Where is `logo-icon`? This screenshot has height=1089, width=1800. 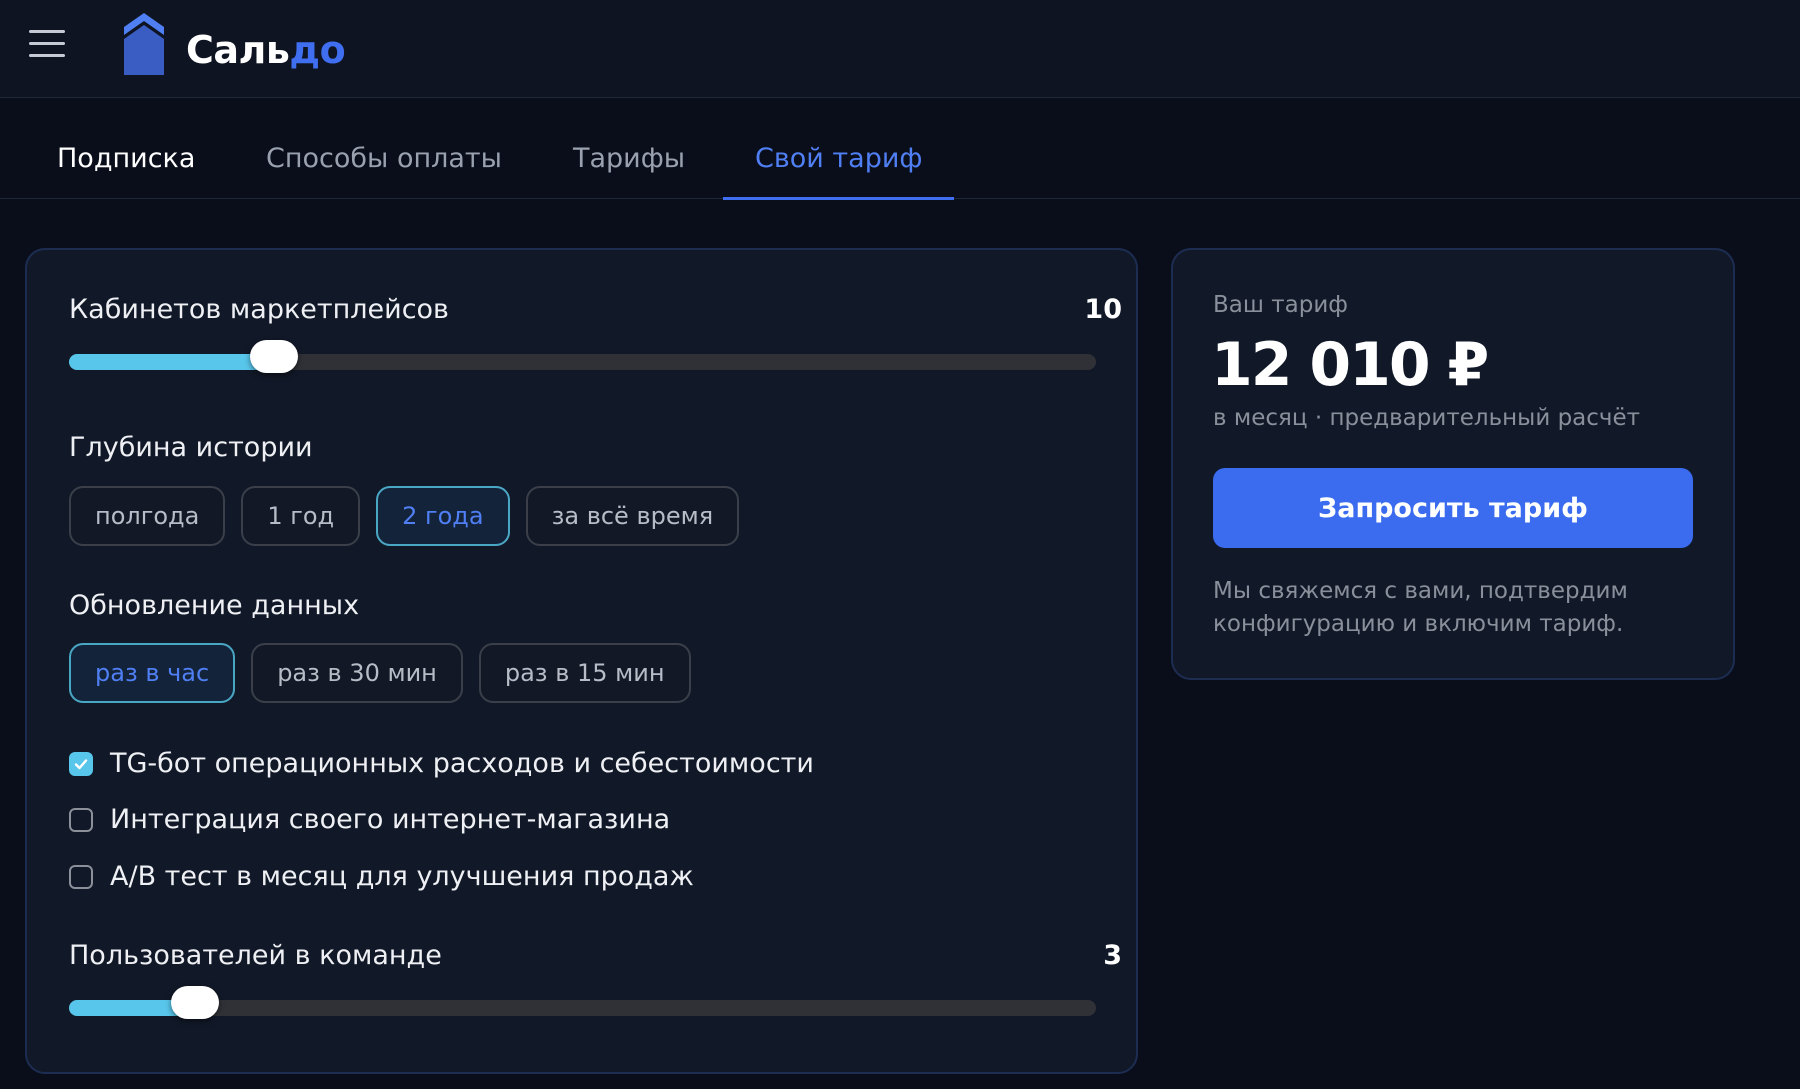 logo-icon is located at coordinates (144, 44).